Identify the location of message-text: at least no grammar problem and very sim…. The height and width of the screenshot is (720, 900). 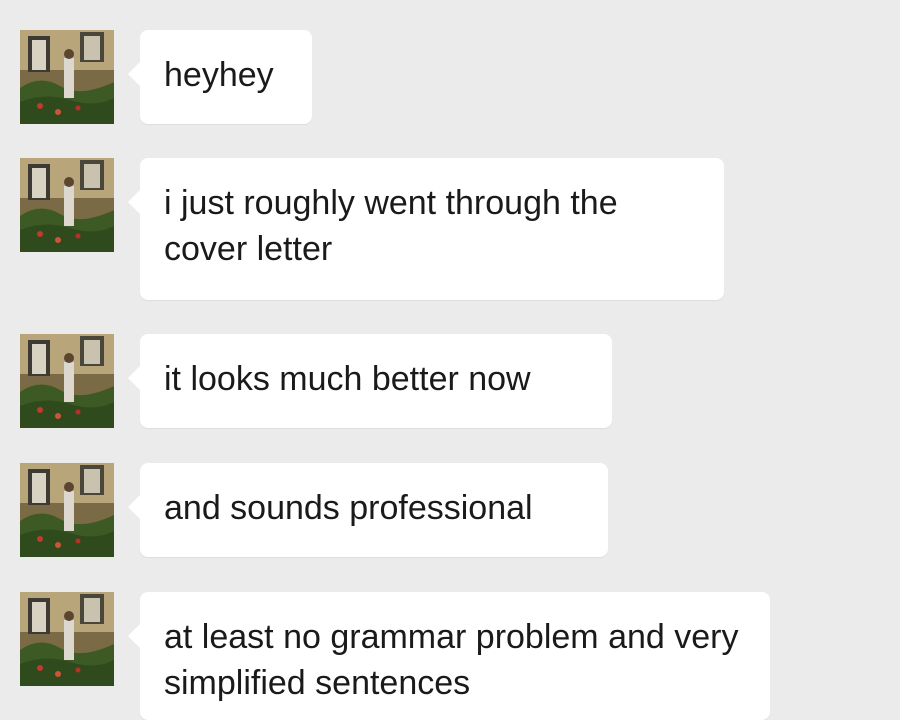
(451, 660).